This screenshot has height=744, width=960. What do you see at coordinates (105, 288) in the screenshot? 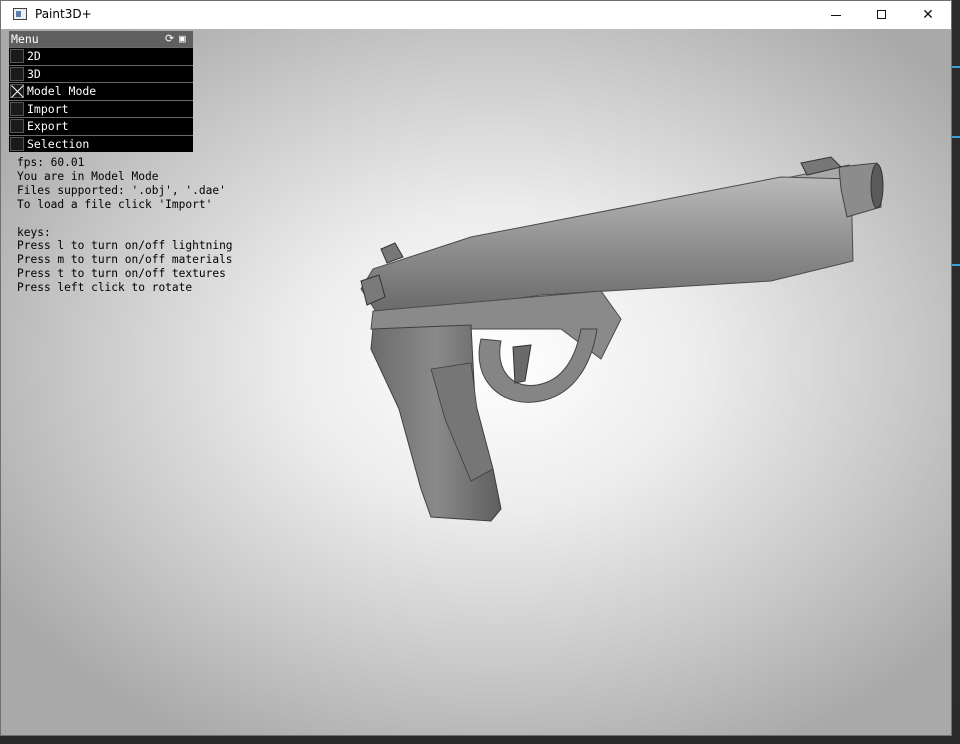
I see `key-click-text: Press left click to rotate` at bounding box center [105, 288].